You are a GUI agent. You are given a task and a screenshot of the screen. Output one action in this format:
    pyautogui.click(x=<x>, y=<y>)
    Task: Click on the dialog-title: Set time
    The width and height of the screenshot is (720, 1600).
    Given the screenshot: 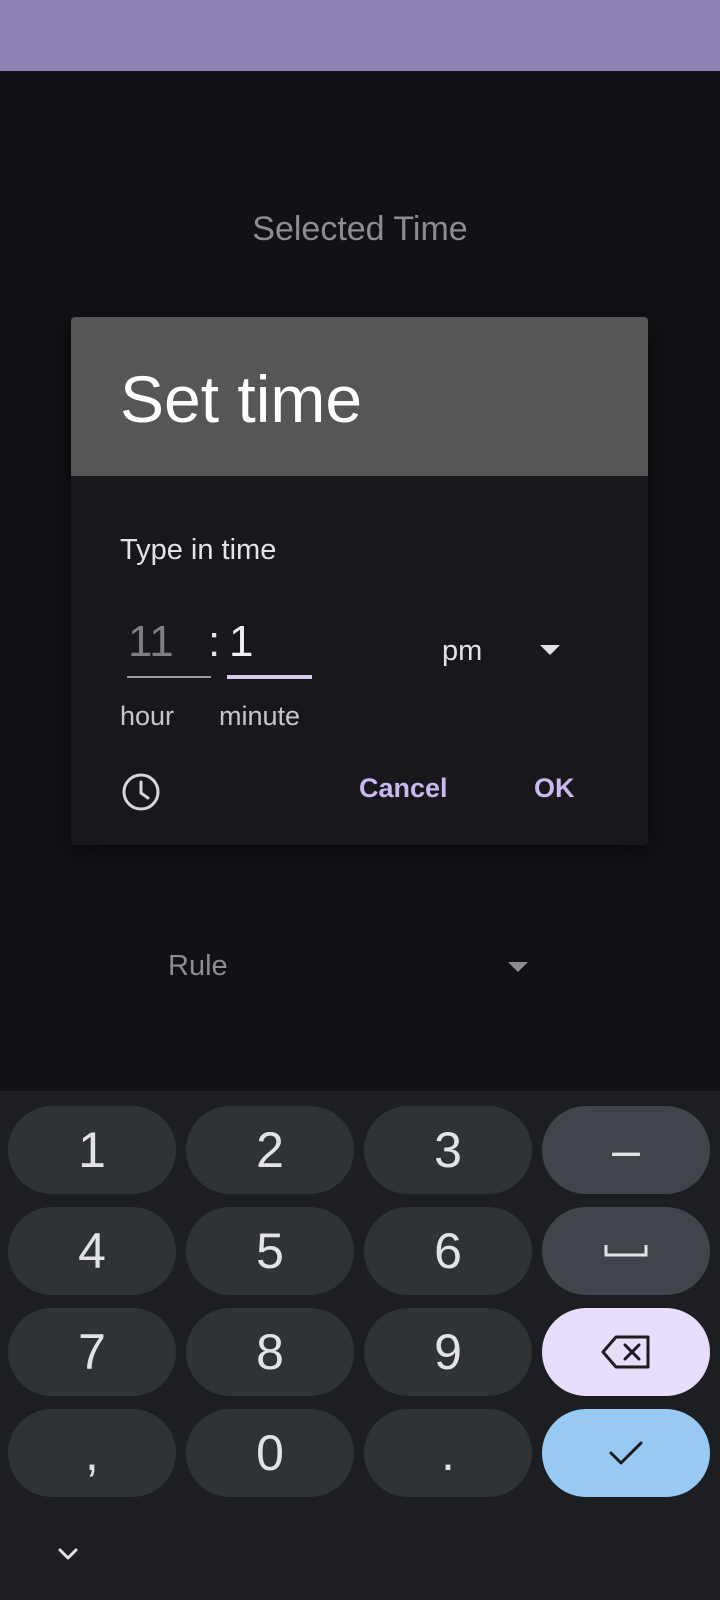 What is the action you would take?
    pyautogui.click(x=241, y=399)
    